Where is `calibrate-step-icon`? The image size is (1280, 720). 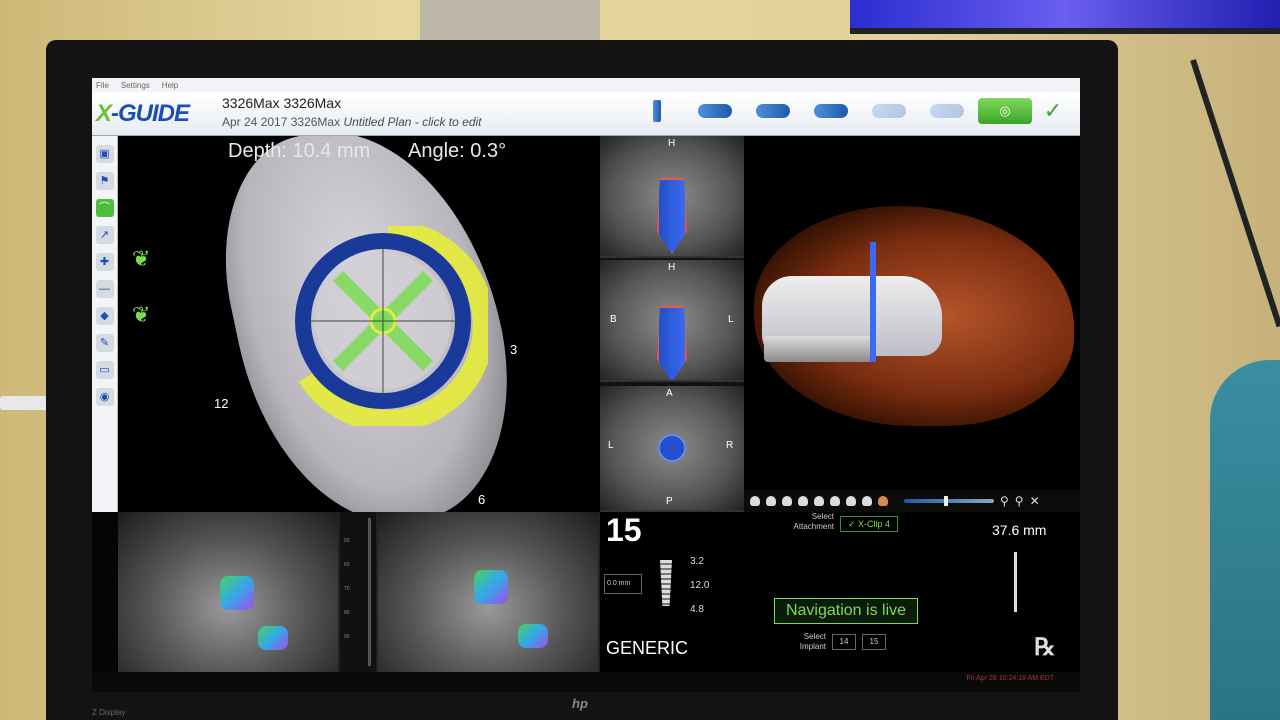
calibrate-step-icon is located at coordinates (773, 111).